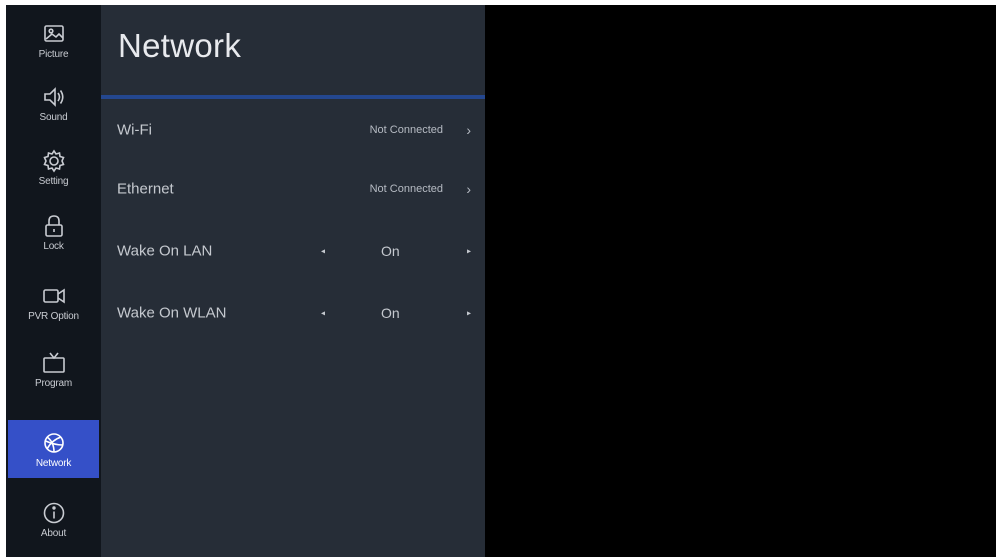  What do you see at coordinates (54, 97) in the screenshot?
I see `speaker-icon` at bounding box center [54, 97].